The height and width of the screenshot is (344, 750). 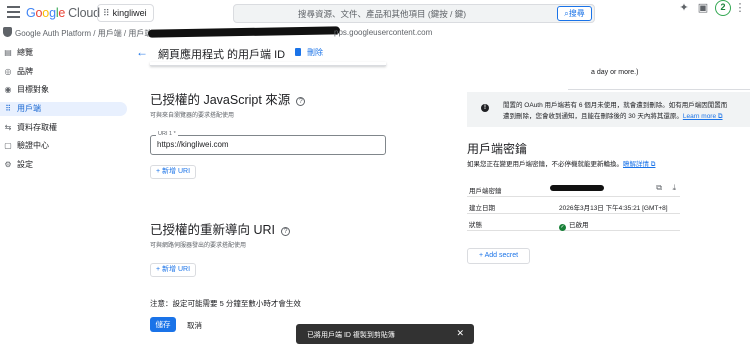 What do you see at coordinates (8, 145) in the screenshot?
I see `verification-icon: ▢` at bounding box center [8, 145].